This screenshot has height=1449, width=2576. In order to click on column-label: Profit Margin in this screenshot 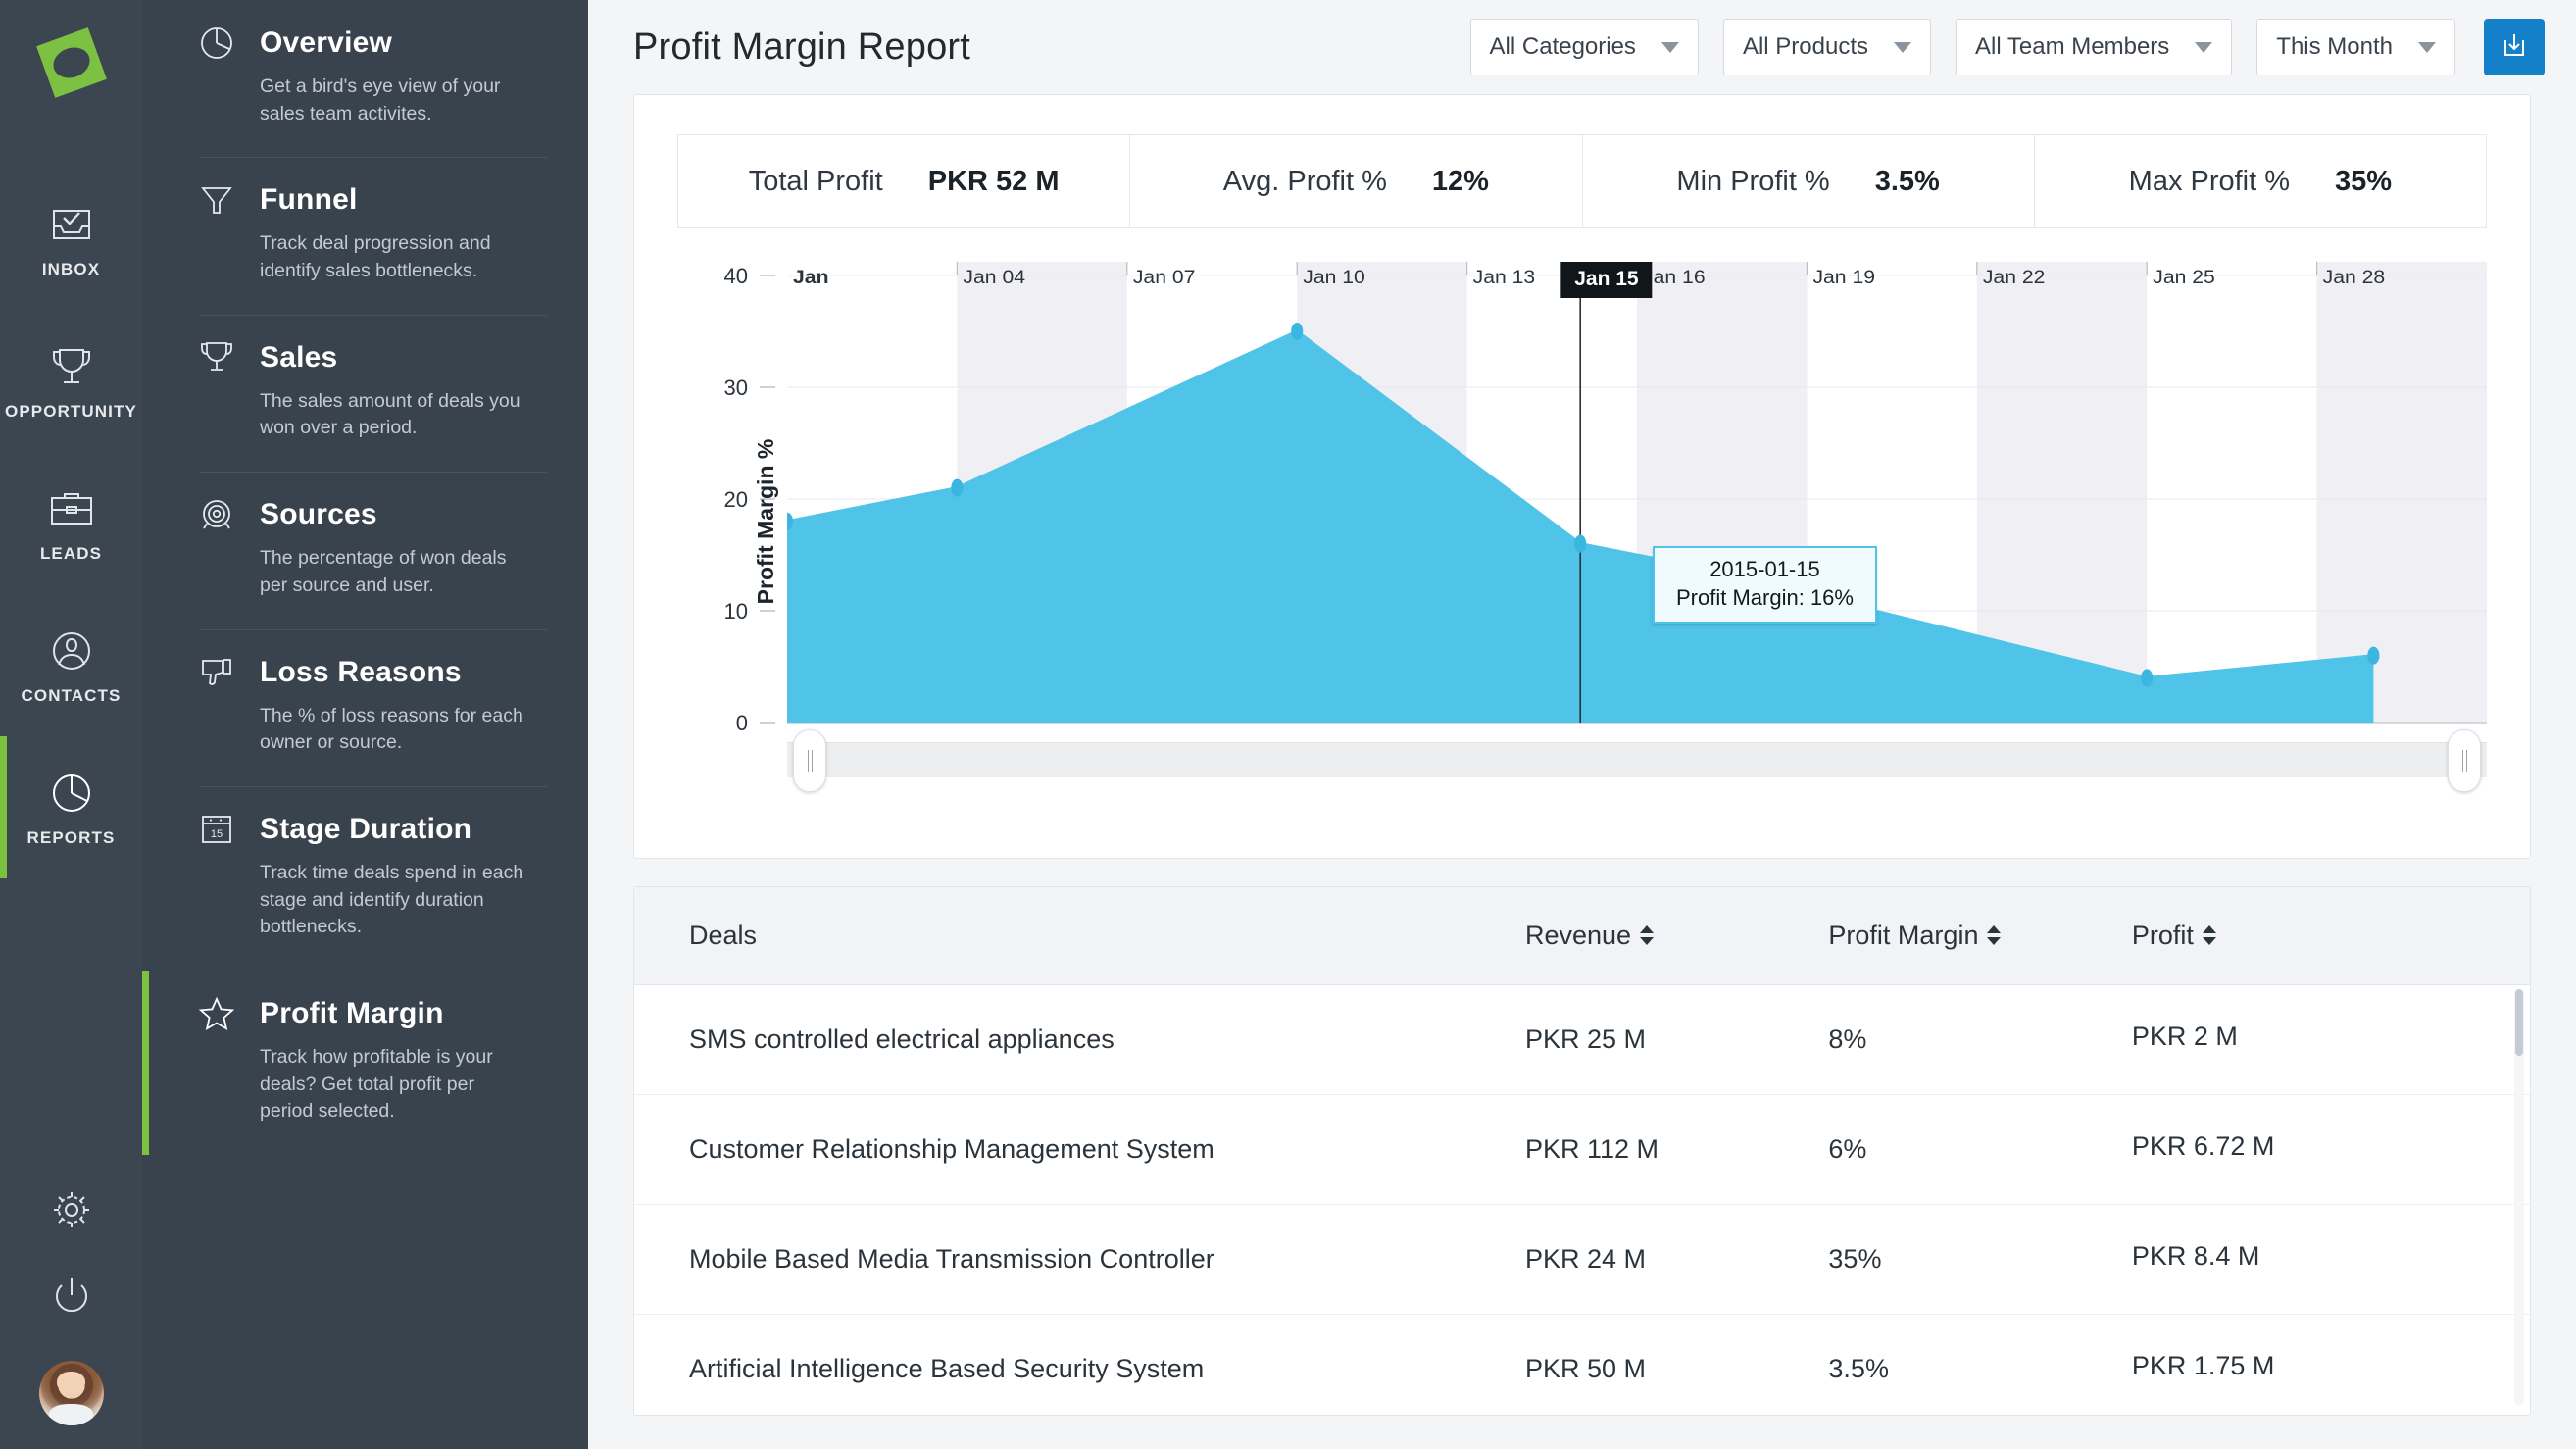, I will do `click(1903, 935)`.